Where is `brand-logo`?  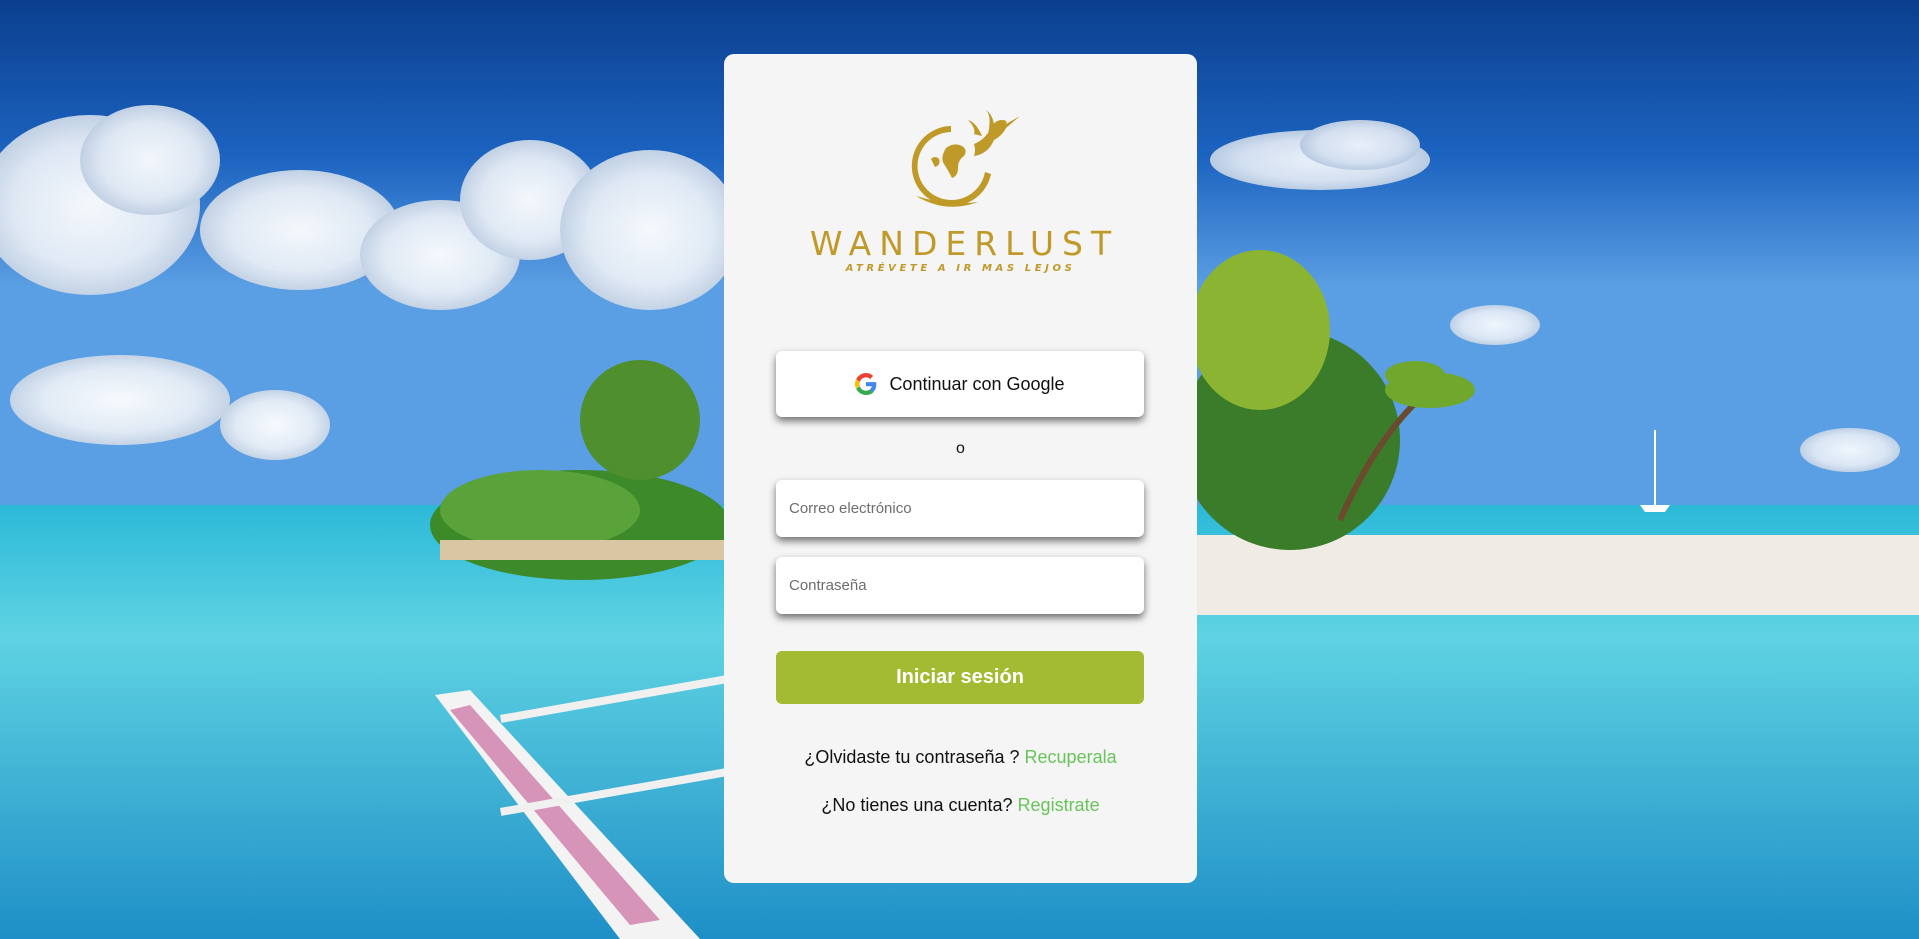 brand-logo is located at coordinates (960, 219).